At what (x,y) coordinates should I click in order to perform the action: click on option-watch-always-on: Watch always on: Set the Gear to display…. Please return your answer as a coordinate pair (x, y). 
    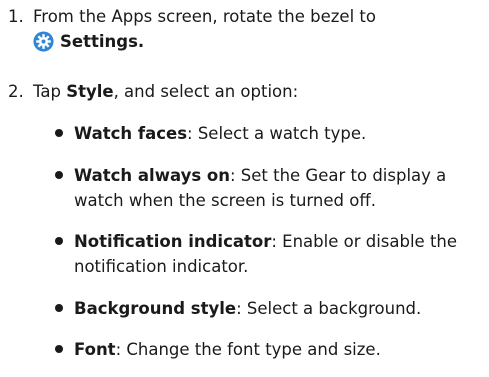
    Looking at the image, I should click on (244, 188).